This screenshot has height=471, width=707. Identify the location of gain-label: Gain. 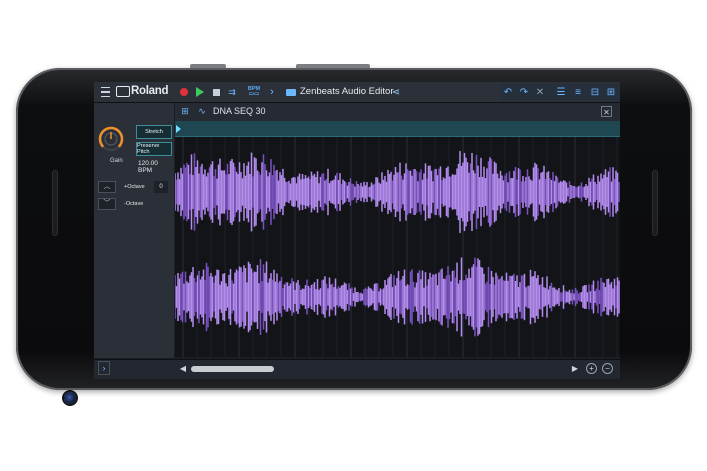
(116, 161).